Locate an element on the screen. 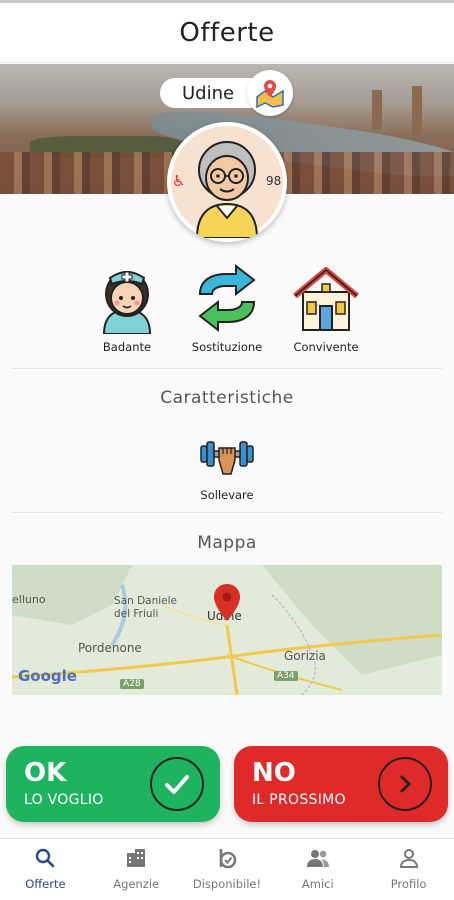 The width and height of the screenshot is (454, 900). feature-label: Sollevare is located at coordinates (227, 495).